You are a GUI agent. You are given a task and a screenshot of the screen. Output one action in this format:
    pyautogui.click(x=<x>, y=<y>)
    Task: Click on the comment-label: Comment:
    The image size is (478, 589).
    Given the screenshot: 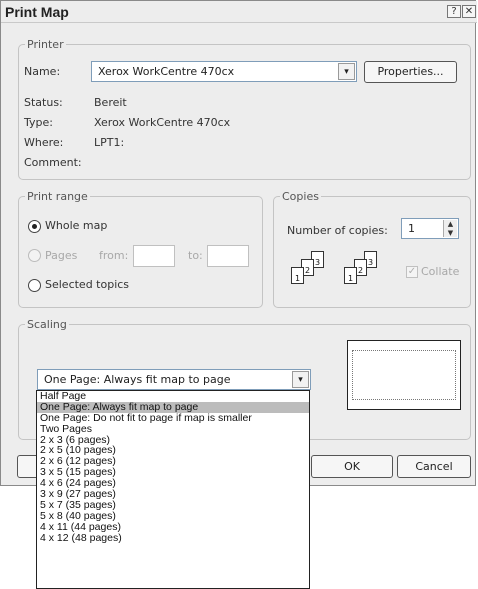 What is the action you would take?
    pyautogui.click(x=53, y=162)
    